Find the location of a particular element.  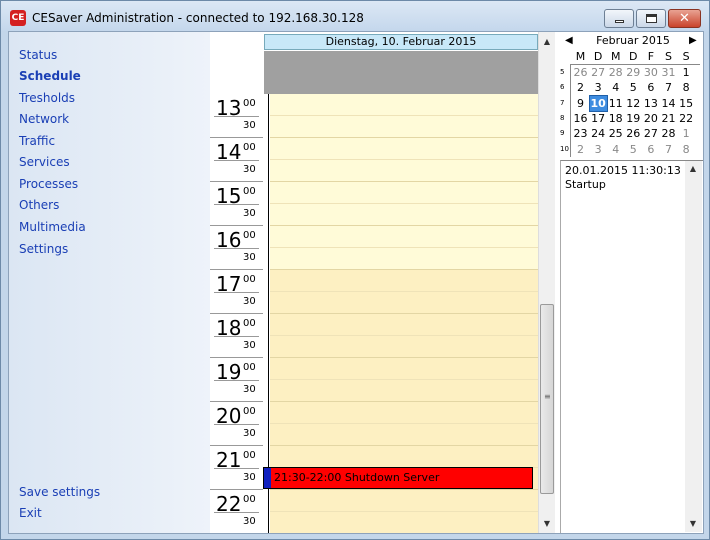

weekday-header: M is located at coordinates (580, 56).